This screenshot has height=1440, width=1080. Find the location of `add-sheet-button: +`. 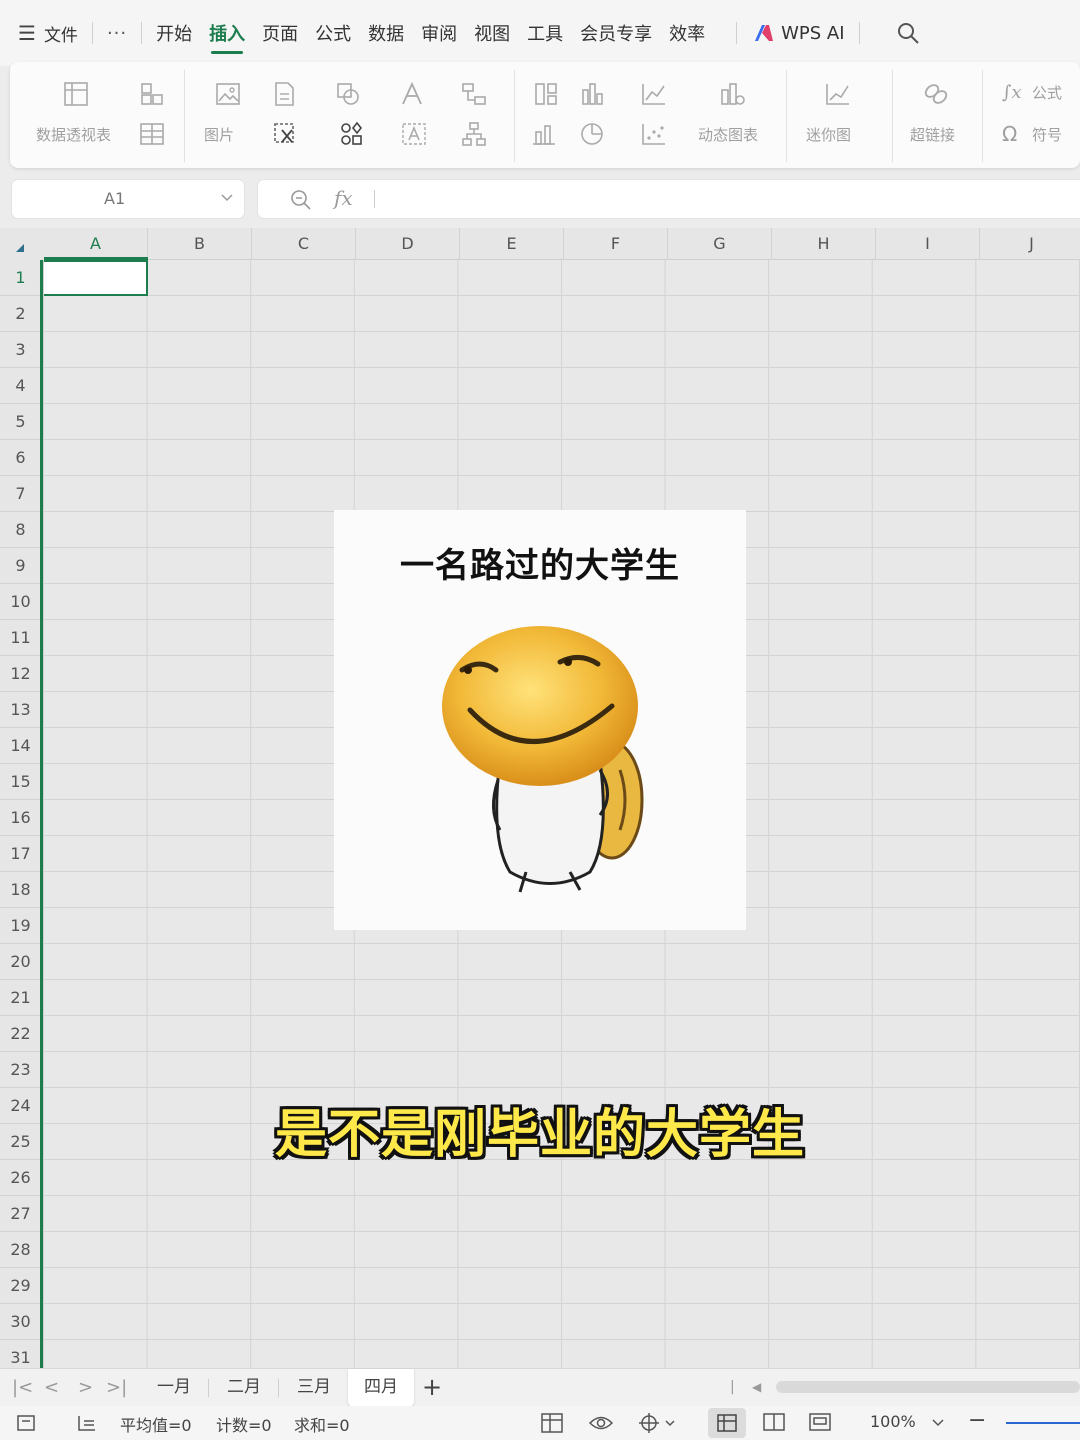

add-sheet-button: + is located at coordinates (432, 1387).